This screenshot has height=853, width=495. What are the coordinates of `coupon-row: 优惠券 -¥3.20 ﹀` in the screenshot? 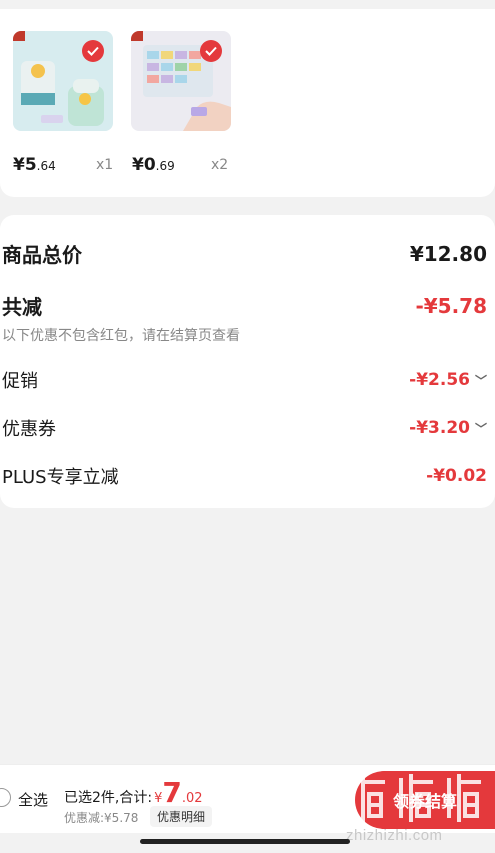 It's located at (244, 428).